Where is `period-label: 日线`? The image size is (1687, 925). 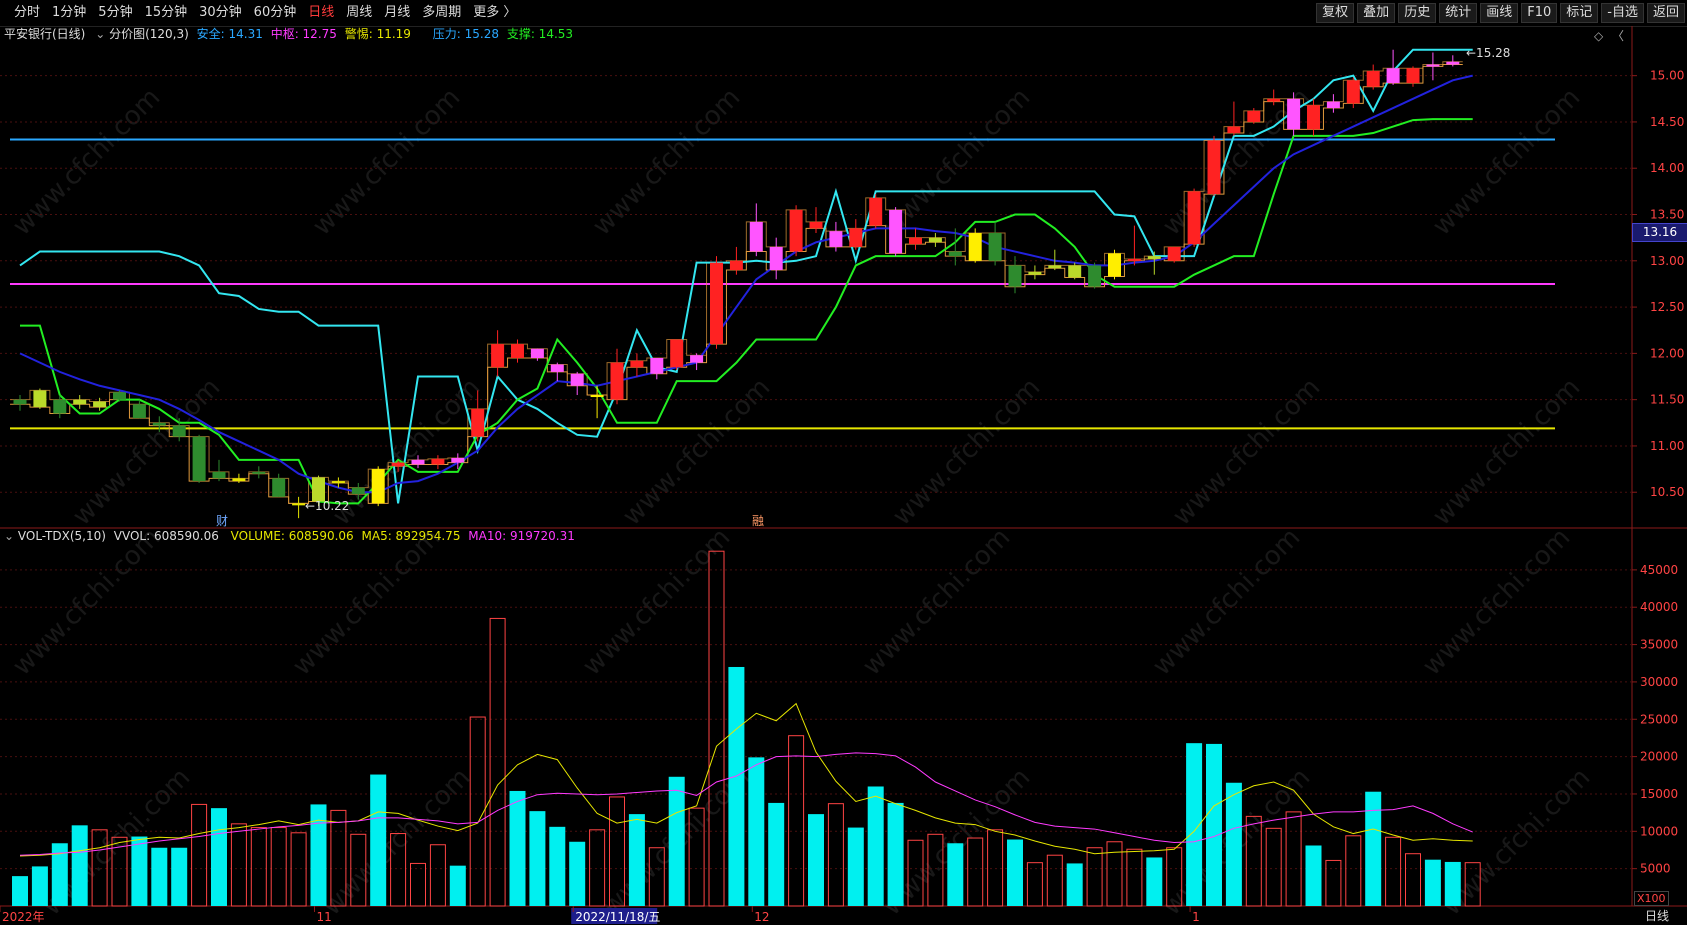 period-label: 日线 is located at coordinates (1657, 916).